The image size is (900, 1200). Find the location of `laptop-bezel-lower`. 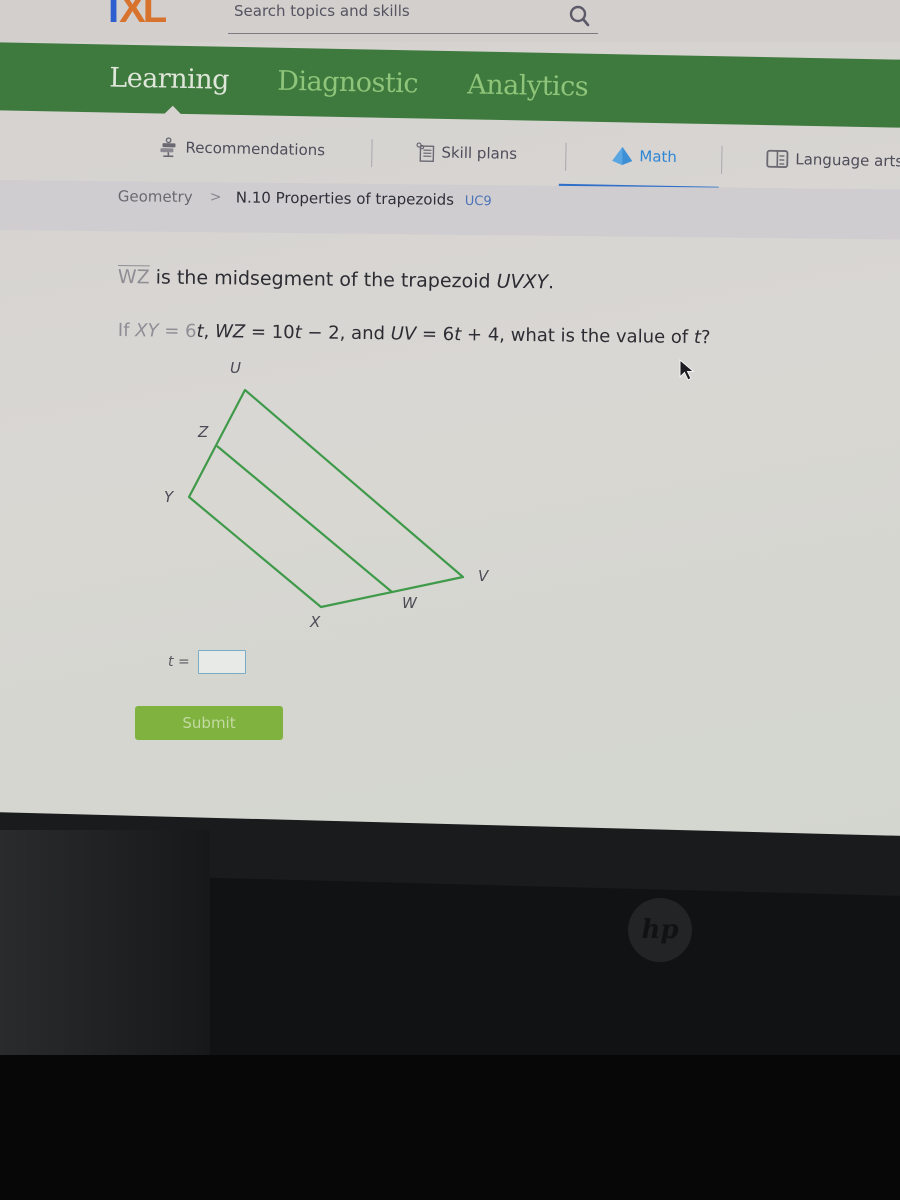

laptop-bezel-lower is located at coordinates (450, 1127).